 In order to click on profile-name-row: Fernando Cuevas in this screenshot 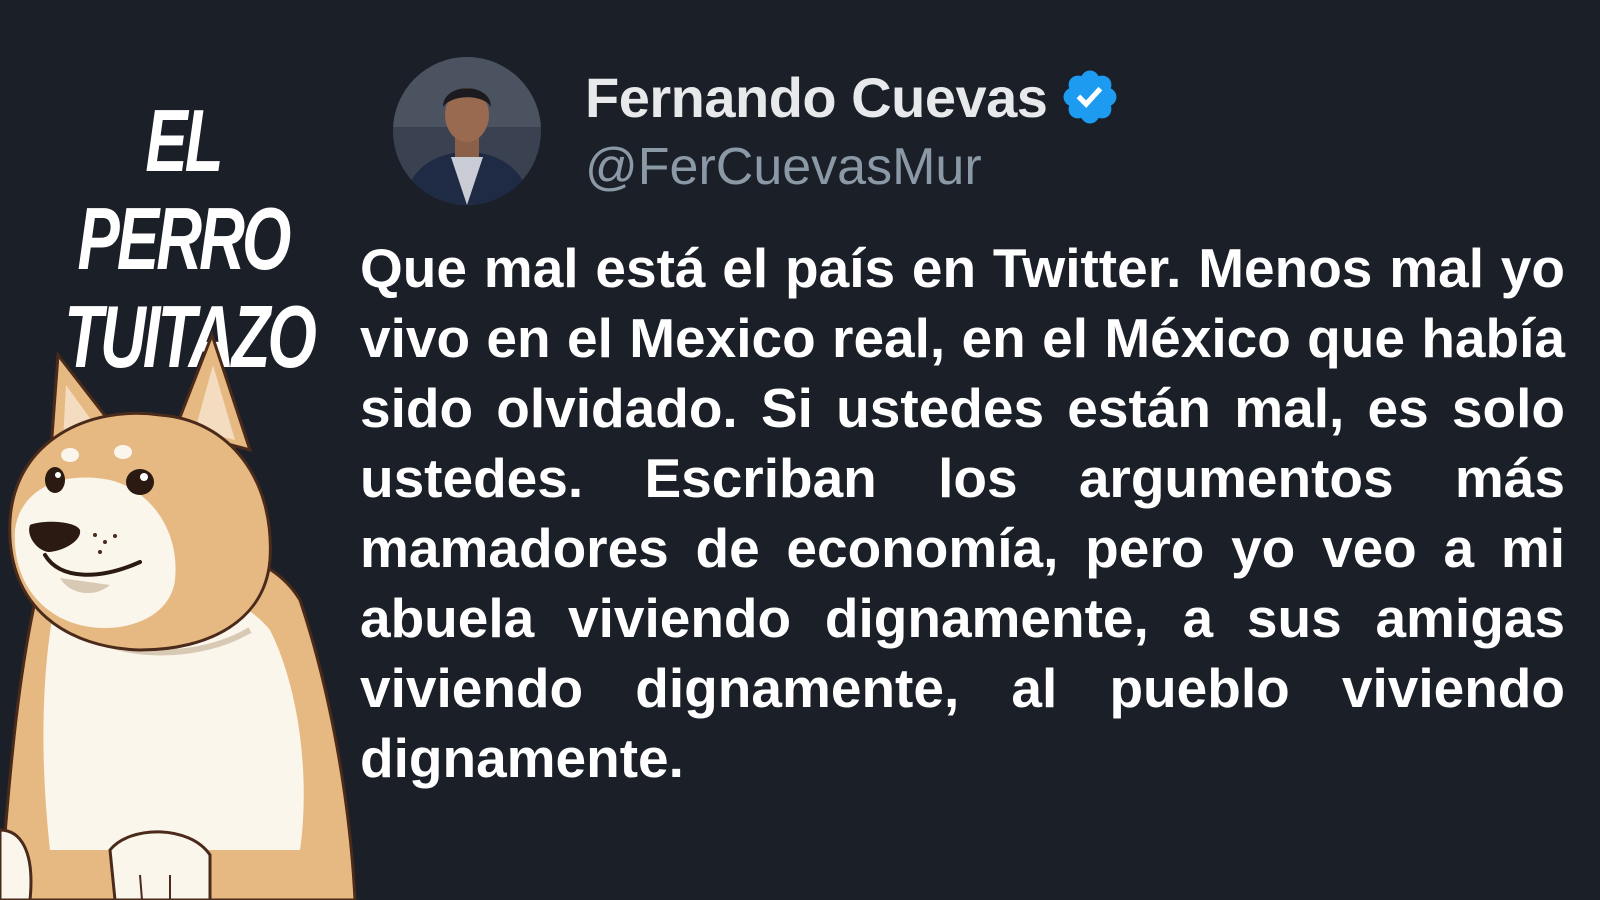, I will do `click(853, 97)`.